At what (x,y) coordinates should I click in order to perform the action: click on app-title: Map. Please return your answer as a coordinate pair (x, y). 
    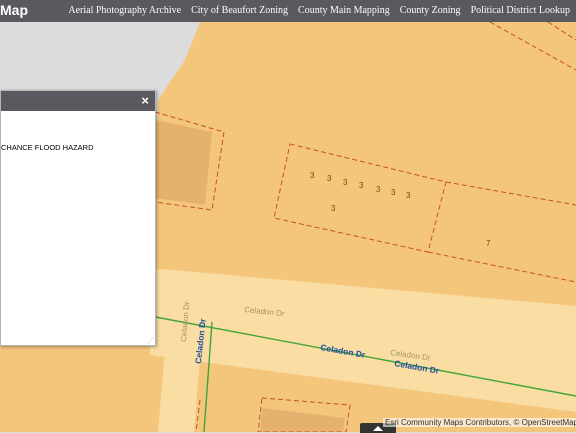
    Looking at the image, I should click on (14, 10).